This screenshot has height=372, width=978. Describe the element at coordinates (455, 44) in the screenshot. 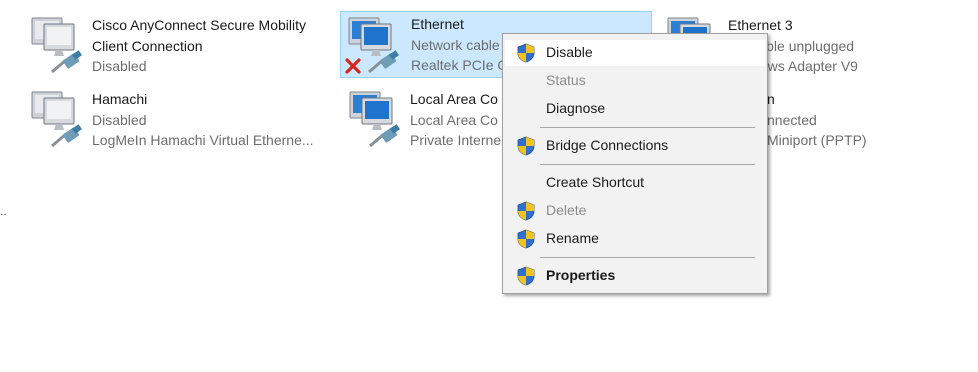

I see `connection-status: Network cable` at that location.